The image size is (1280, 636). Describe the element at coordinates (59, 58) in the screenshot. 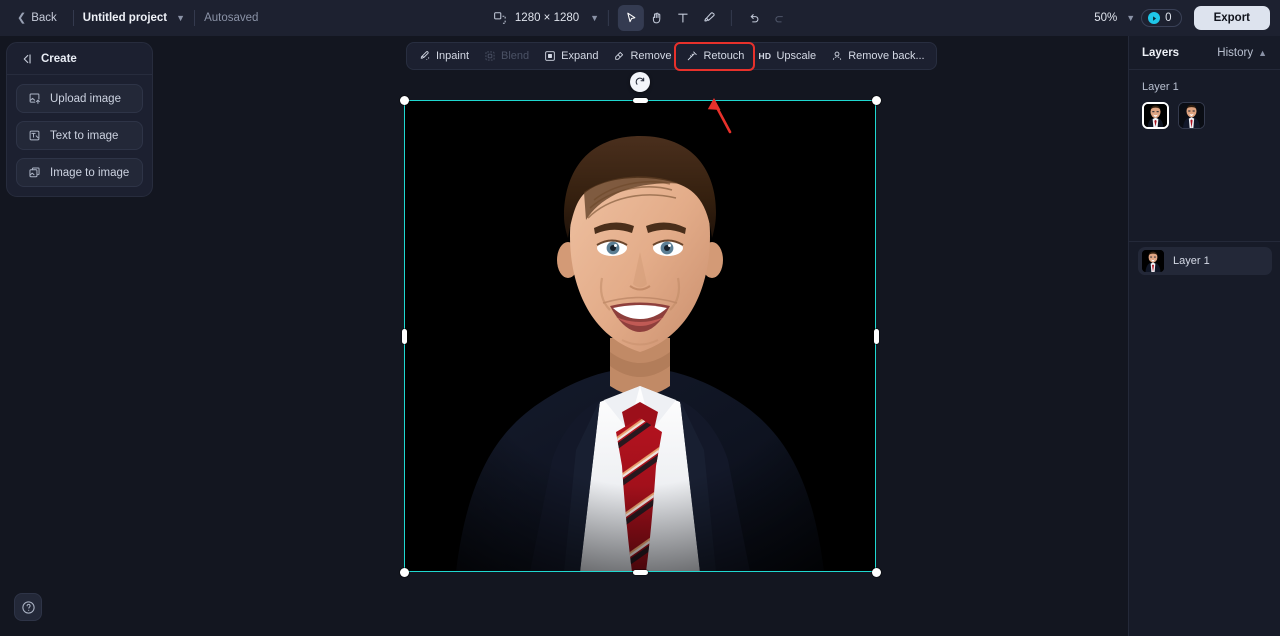

I see `sidebar-title: Create` at that location.